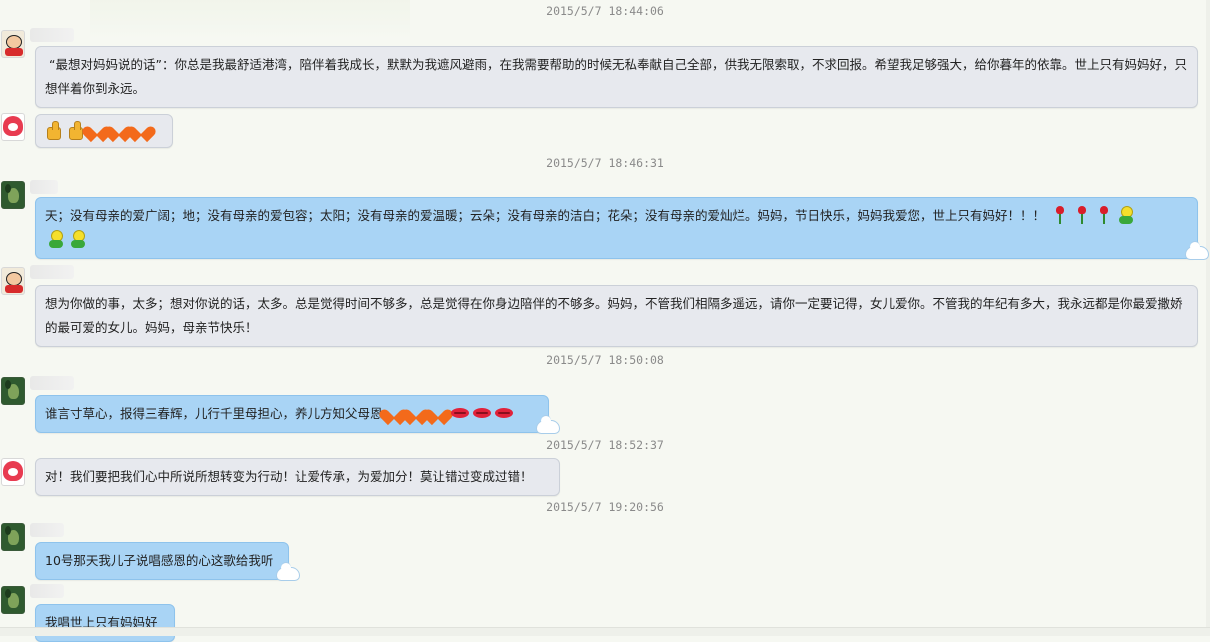 The height and width of the screenshot is (642, 1210). I want to click on thumbs-up-icon, so click(53, 130).